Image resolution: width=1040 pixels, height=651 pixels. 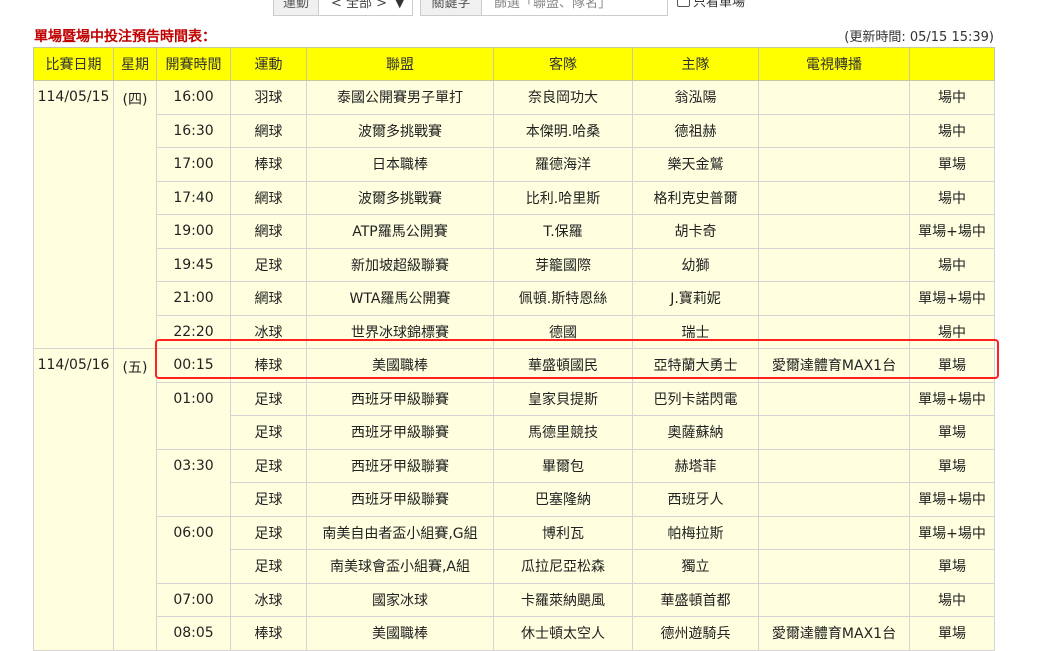 What do you see at coordinates (563, 365) in the screenshot?
I see `away-cell: 華盛頓國民` at bounding box center [563, 365].